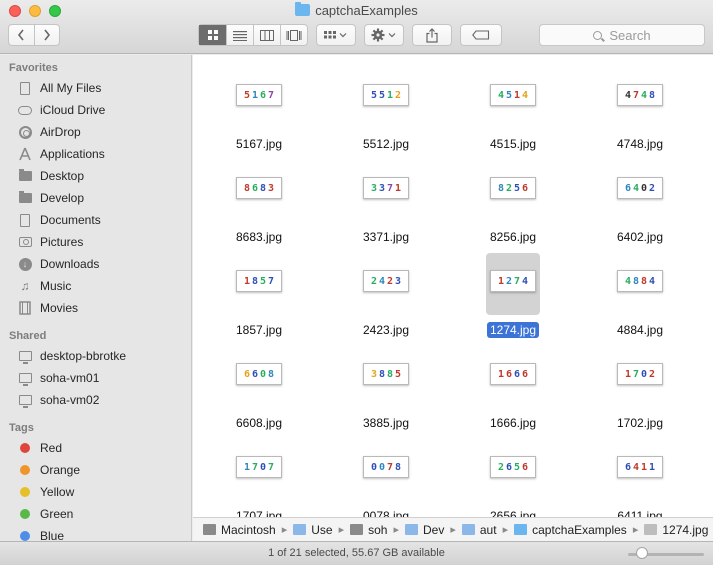 This screenshot has width=713, height=565. I want to click on captcha-digit: 2, so click(373, 281).